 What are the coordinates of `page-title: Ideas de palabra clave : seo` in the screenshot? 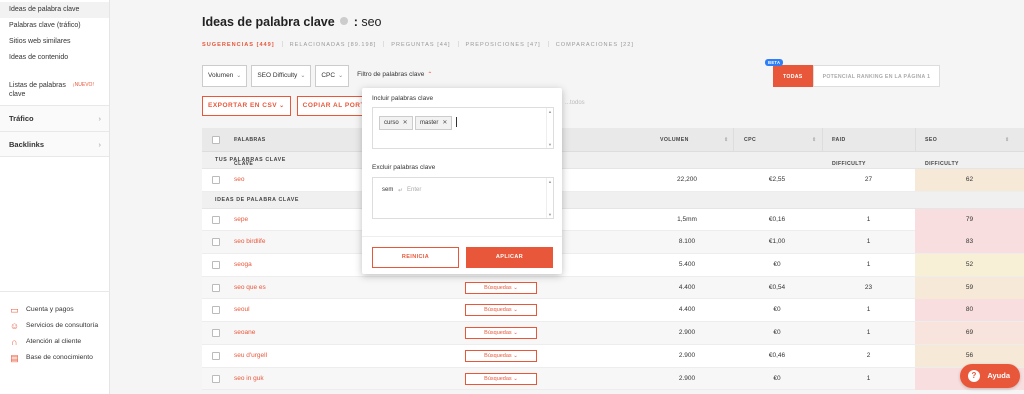 It's located at (292, 22).